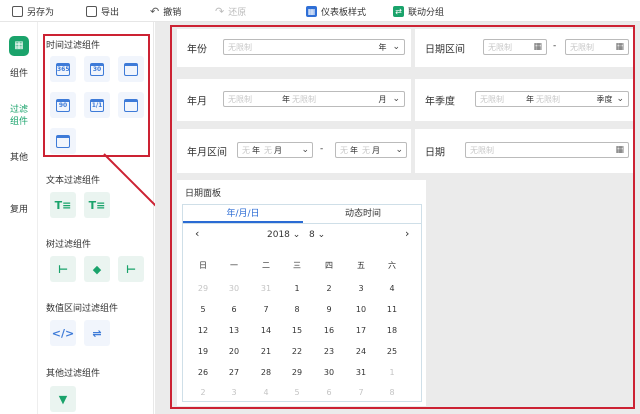  I want to click on undo-button: ↶ 撤销, so click(165, 11).